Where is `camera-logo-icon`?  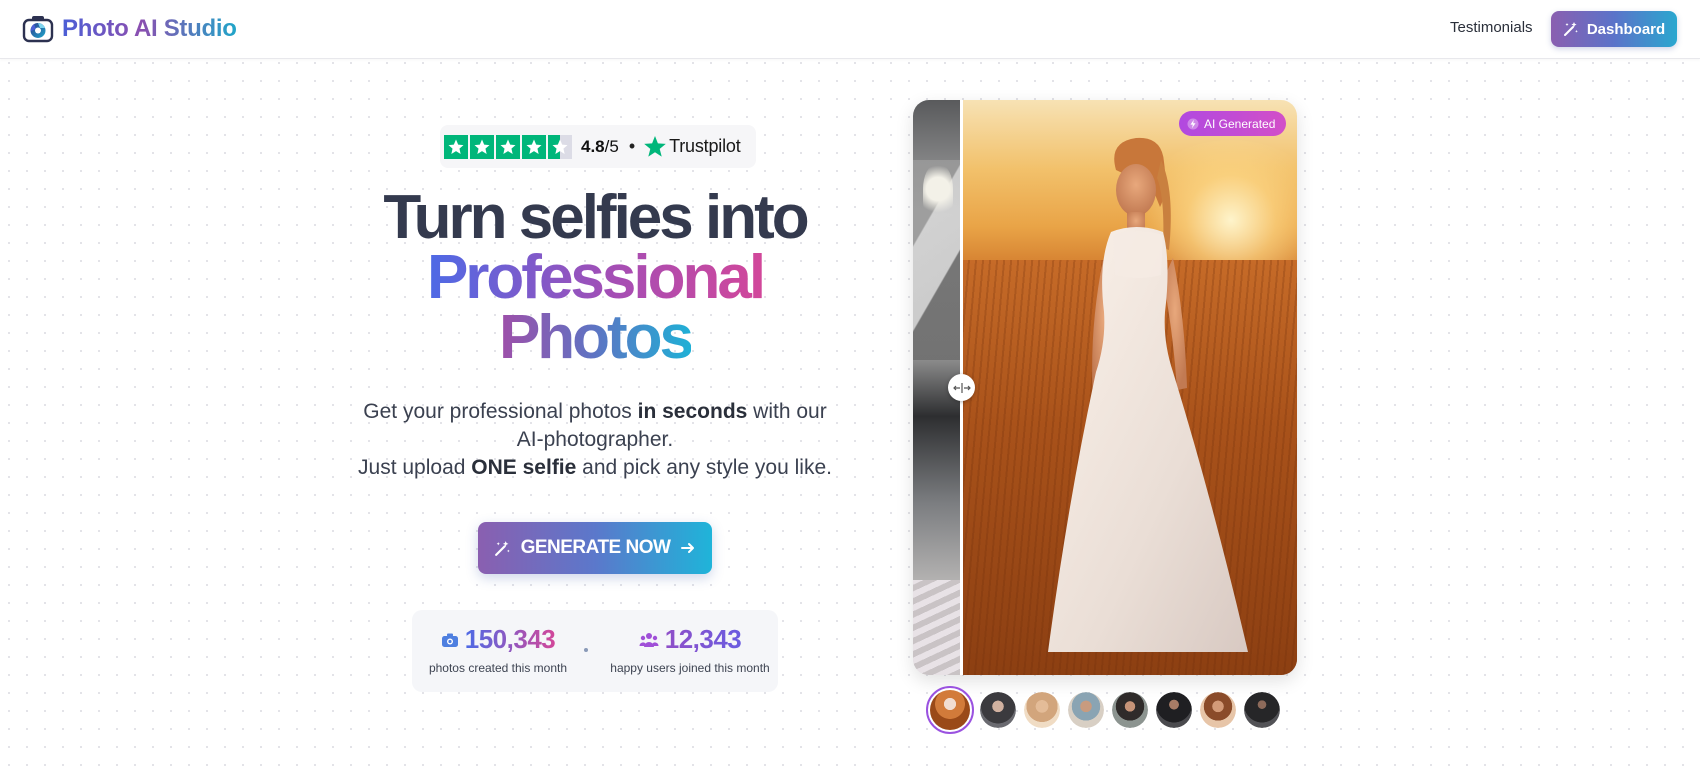
camera-logo-icon is located at coordinates (38, 29).